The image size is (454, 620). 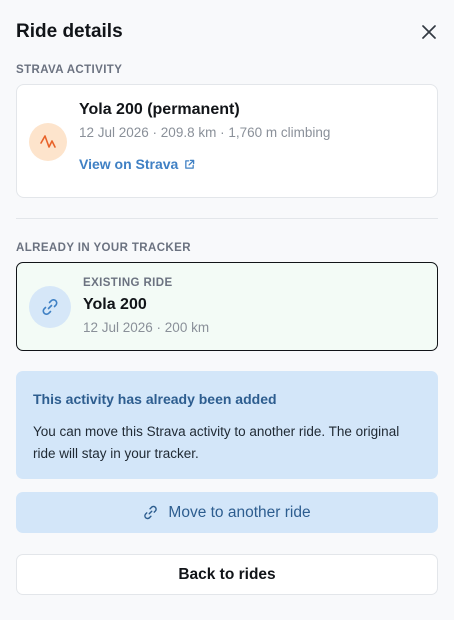 I want to click on link-icon-badge, so click(x=50, y=307).